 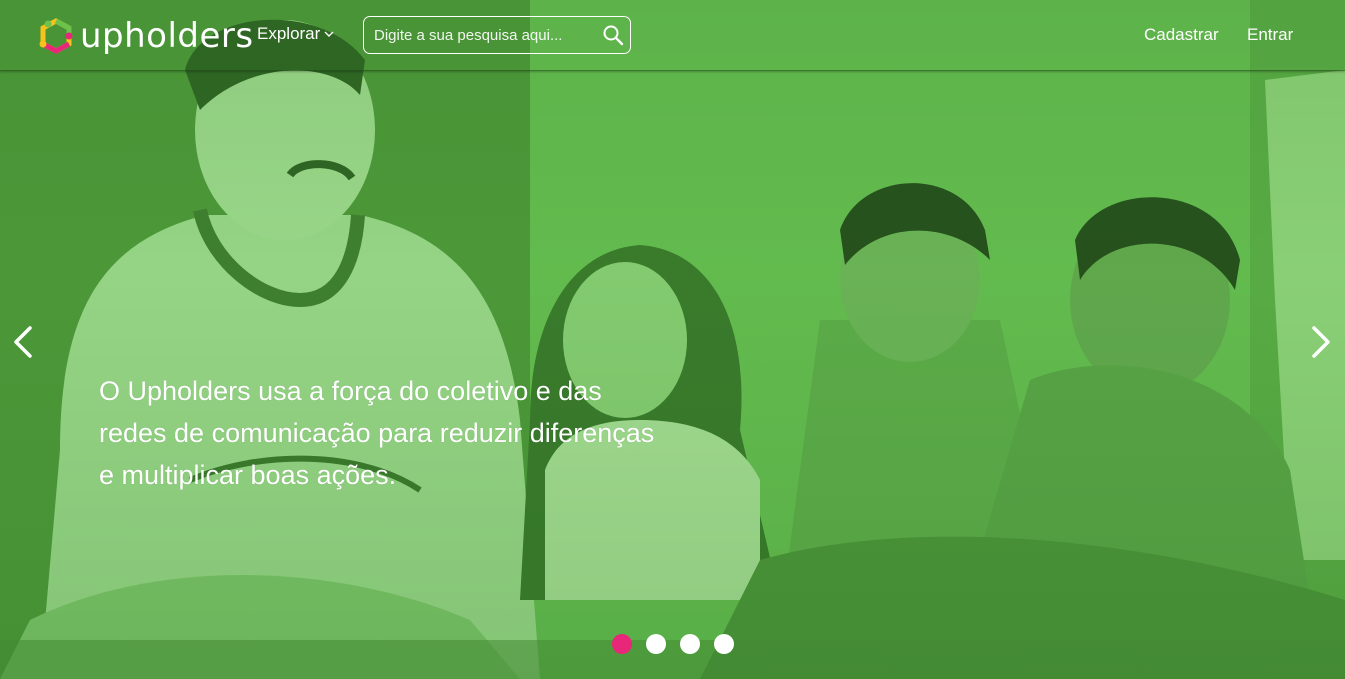 I want to click on upholders-logo-icon, so click(x=56, y=36).